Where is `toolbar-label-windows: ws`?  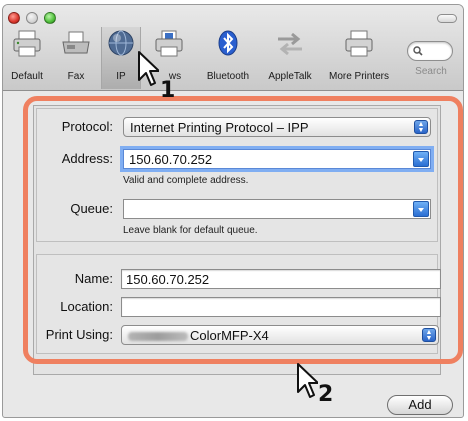
toolbar-label-windows: ws is located at coordinates (175, 76).